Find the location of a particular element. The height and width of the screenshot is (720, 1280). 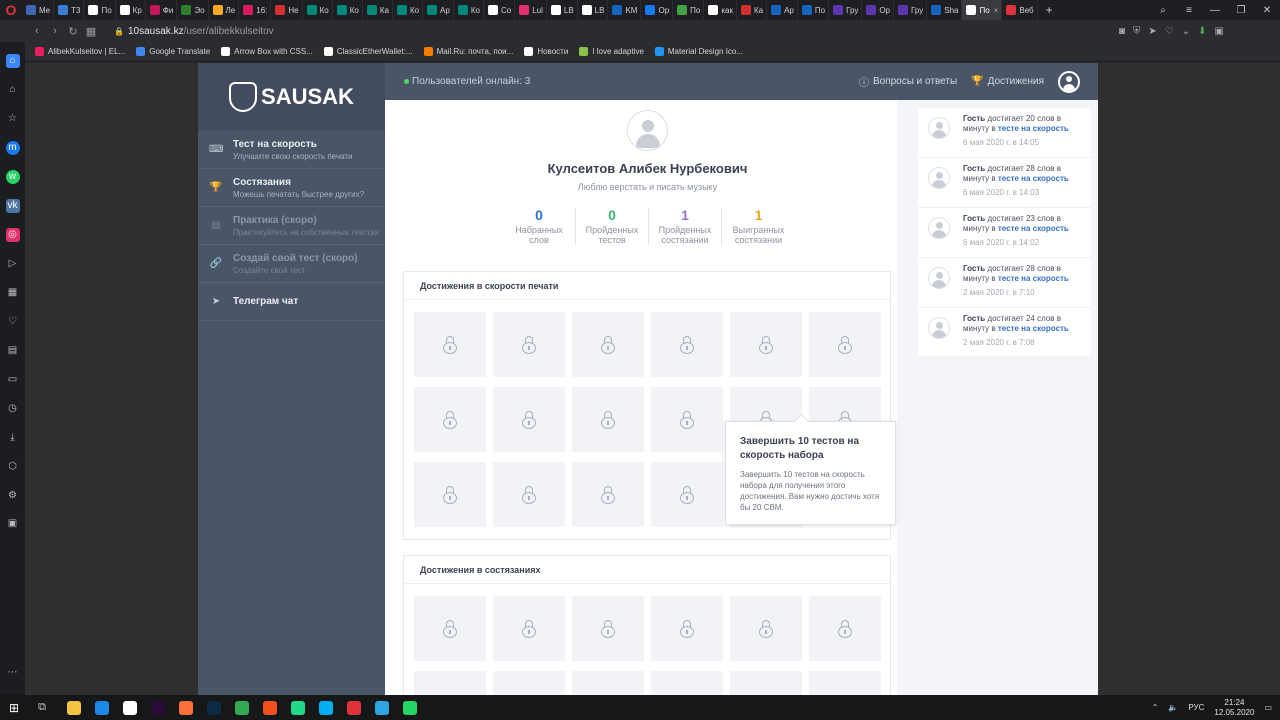

task-view-button: ⧉ is located at coordinates (42, 707).